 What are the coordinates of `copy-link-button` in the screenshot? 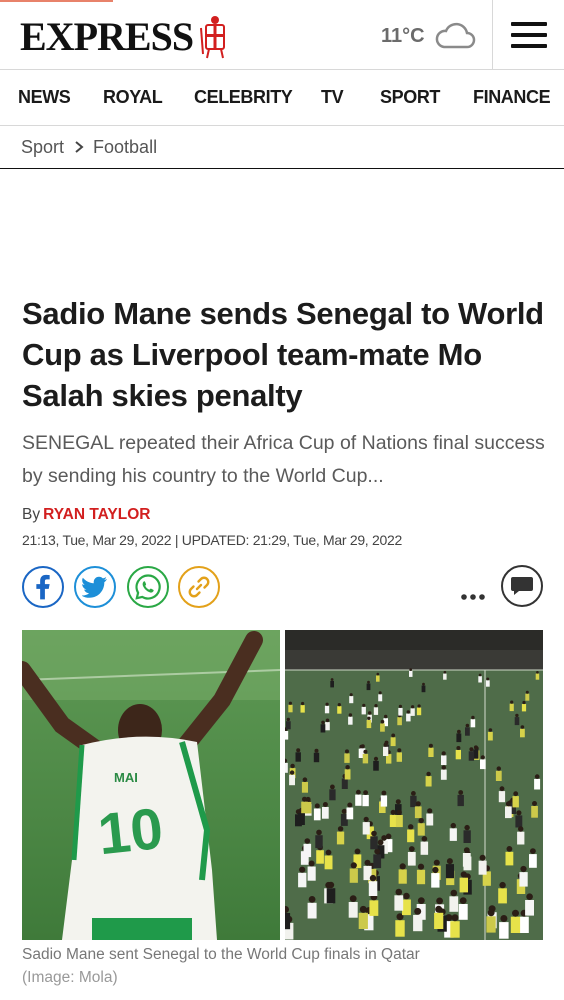 It's located at (199, 587).